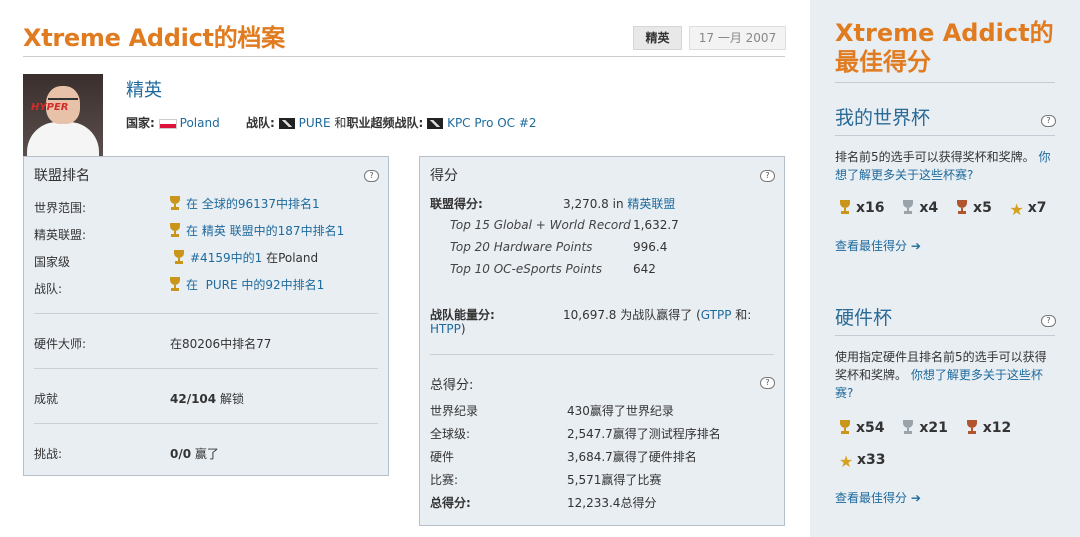 Image resolution: width=1080 pixels, height=537 pixels. I want to click on team-power-label: 战队能量分:, so click(462, 315).